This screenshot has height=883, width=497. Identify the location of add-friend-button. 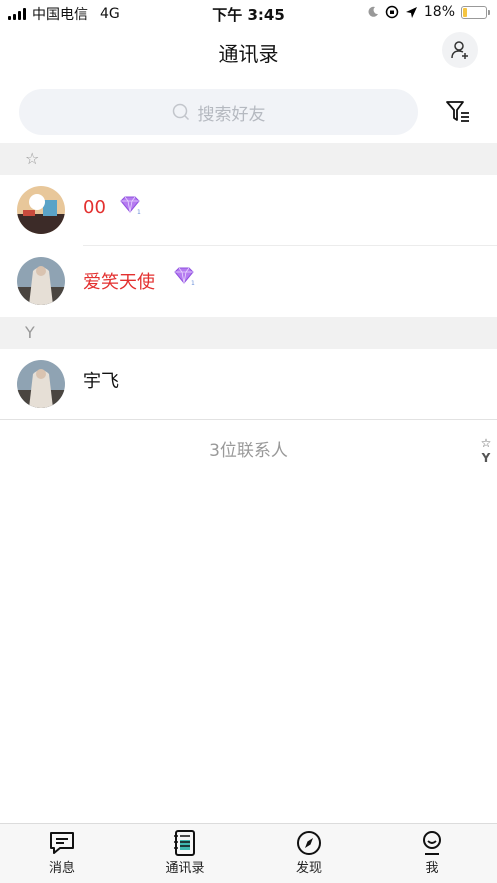
(460, 50).